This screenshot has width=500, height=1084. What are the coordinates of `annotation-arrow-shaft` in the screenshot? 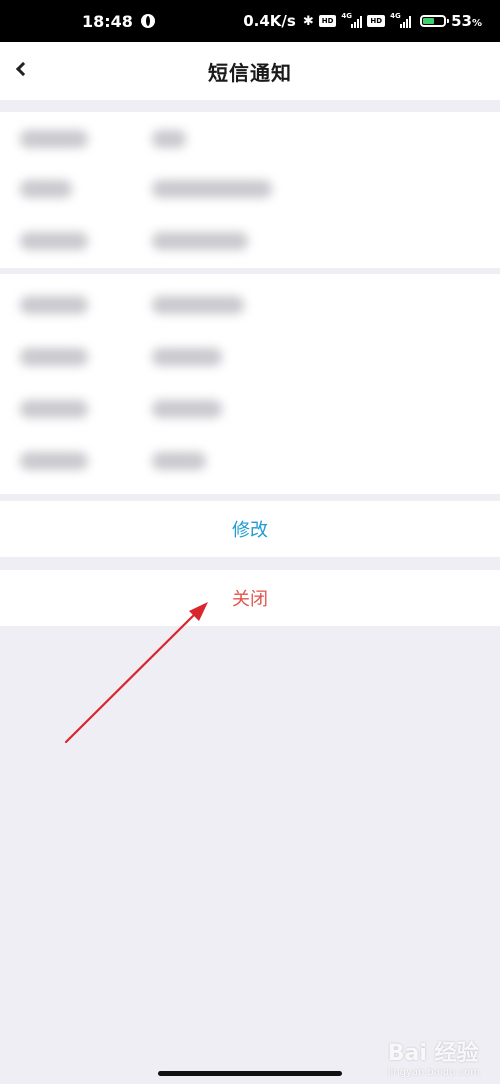 It's located at (132, 676).